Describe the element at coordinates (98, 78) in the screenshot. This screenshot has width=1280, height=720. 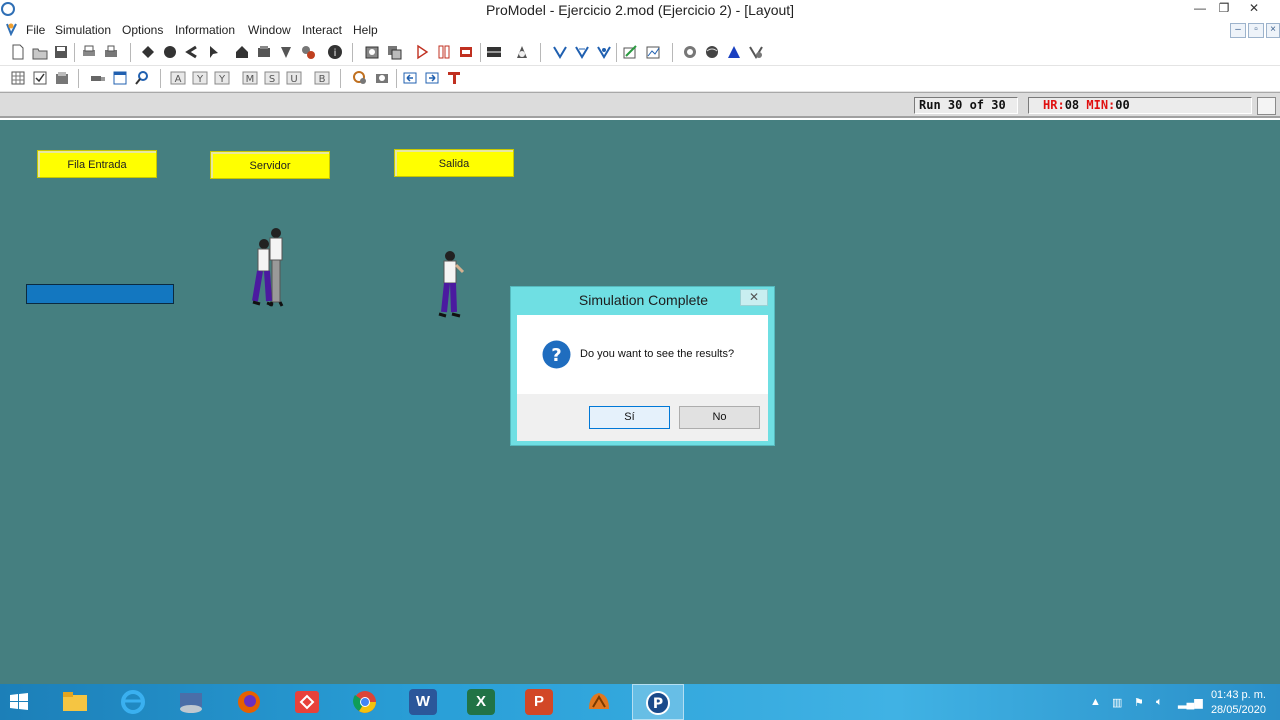
I see `truck-icon` at that location.